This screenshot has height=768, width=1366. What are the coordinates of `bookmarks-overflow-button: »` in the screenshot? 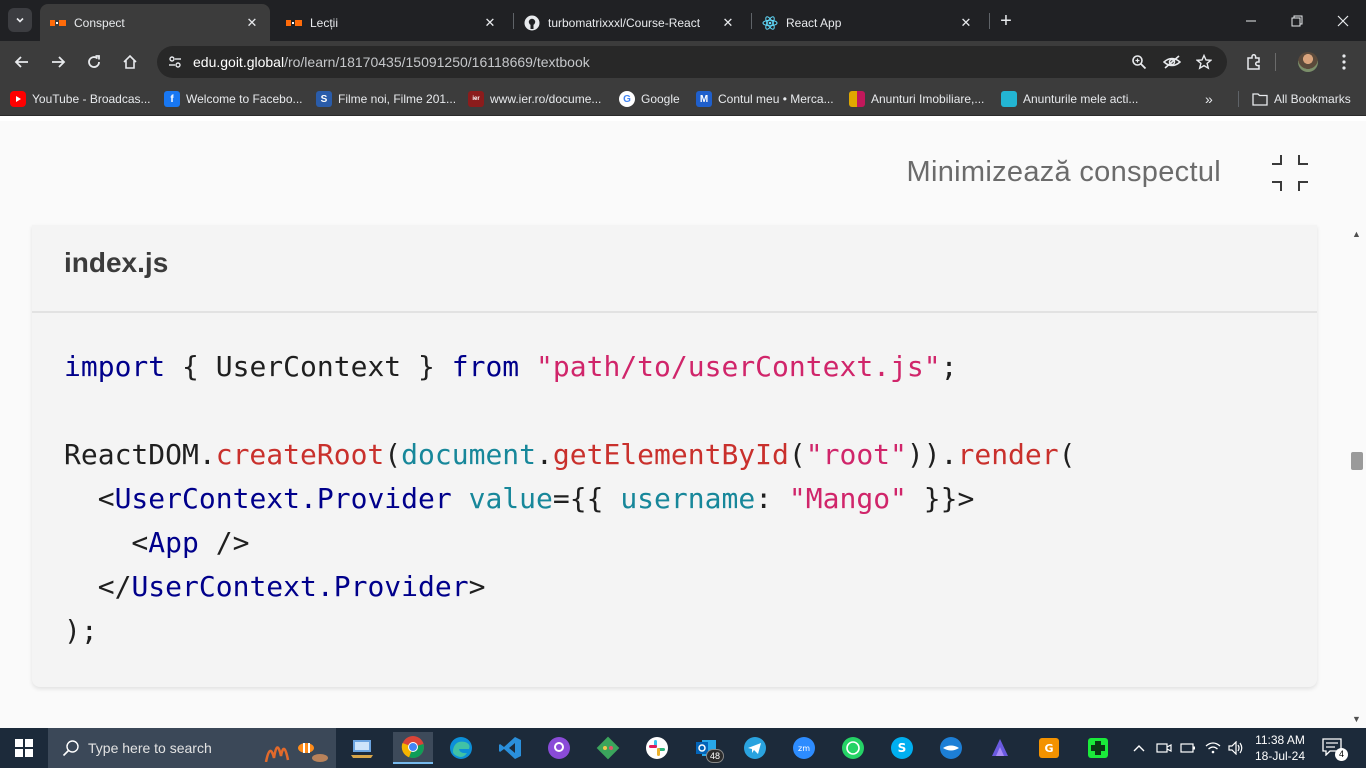 It's located at (1209, 99).